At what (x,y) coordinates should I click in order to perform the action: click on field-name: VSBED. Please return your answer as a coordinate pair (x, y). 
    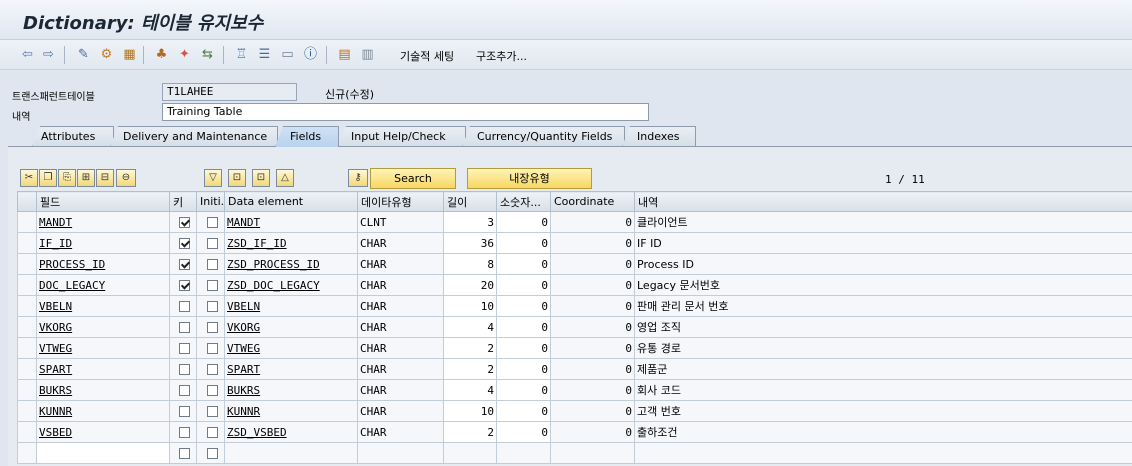
    Looking at the image, I should click on (55, 432).